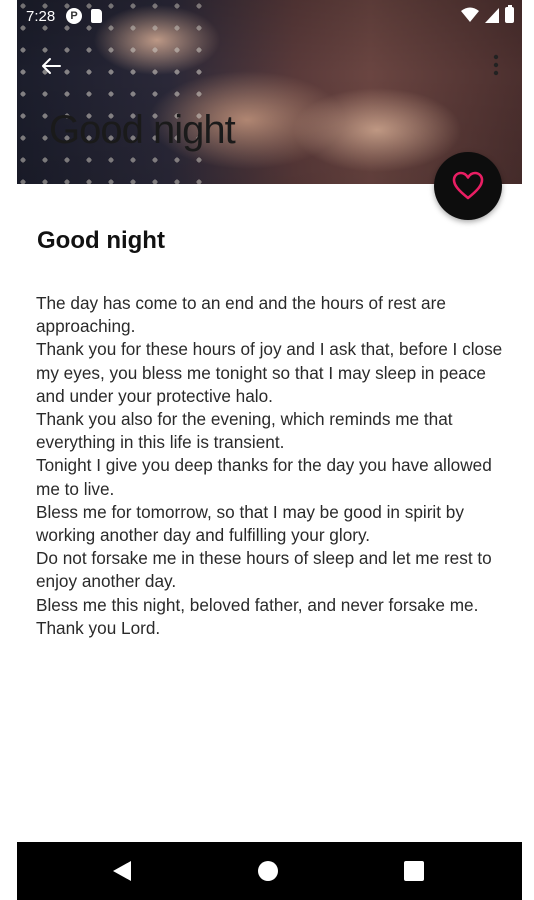 This screenshot has width=534, height=900. What do you see at coordinates (470, 14) in the screenshot?
I see `wifi-icon` at bounding box center [470, 14].